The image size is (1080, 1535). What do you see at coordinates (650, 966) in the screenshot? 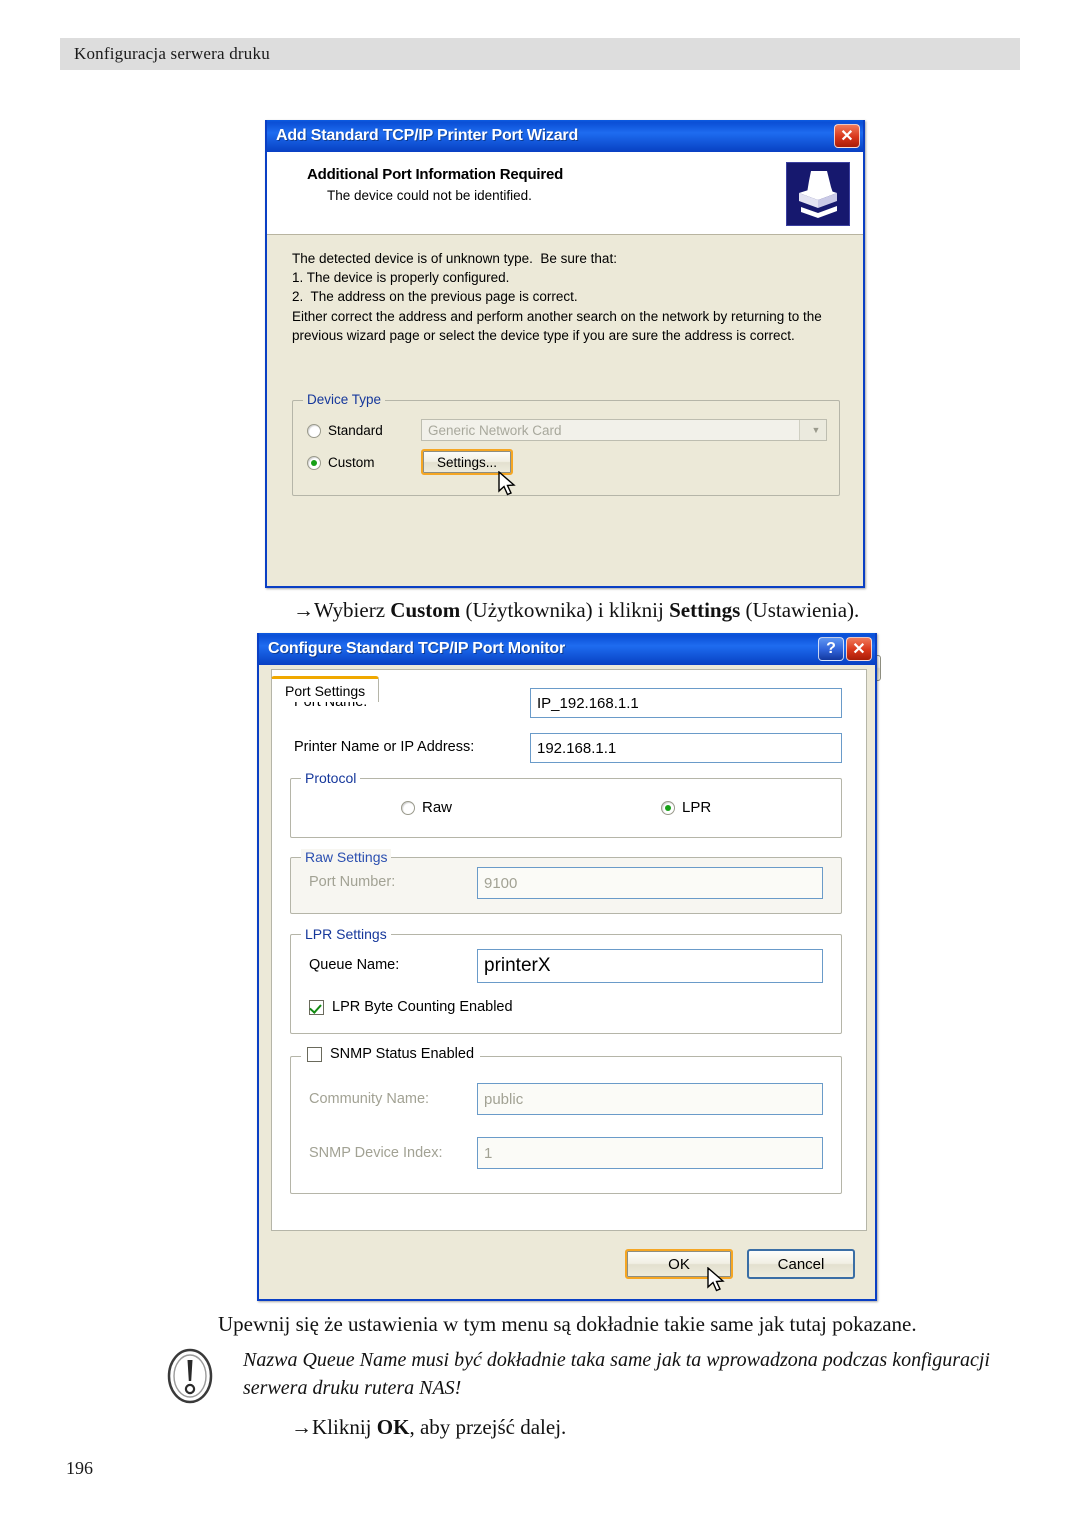
I see `queue-name-input: printerX` at bounding box center [650, 966].